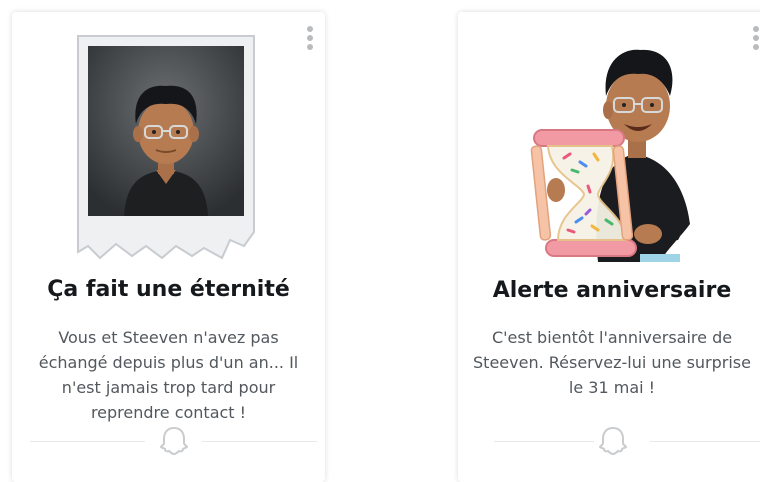 This screenshot has width=760, height=482. What do you see at coordinates (166, 147) in the screenshot?
I see `bitmoji-polaroid-illustration` at bounding box center [166, 147].